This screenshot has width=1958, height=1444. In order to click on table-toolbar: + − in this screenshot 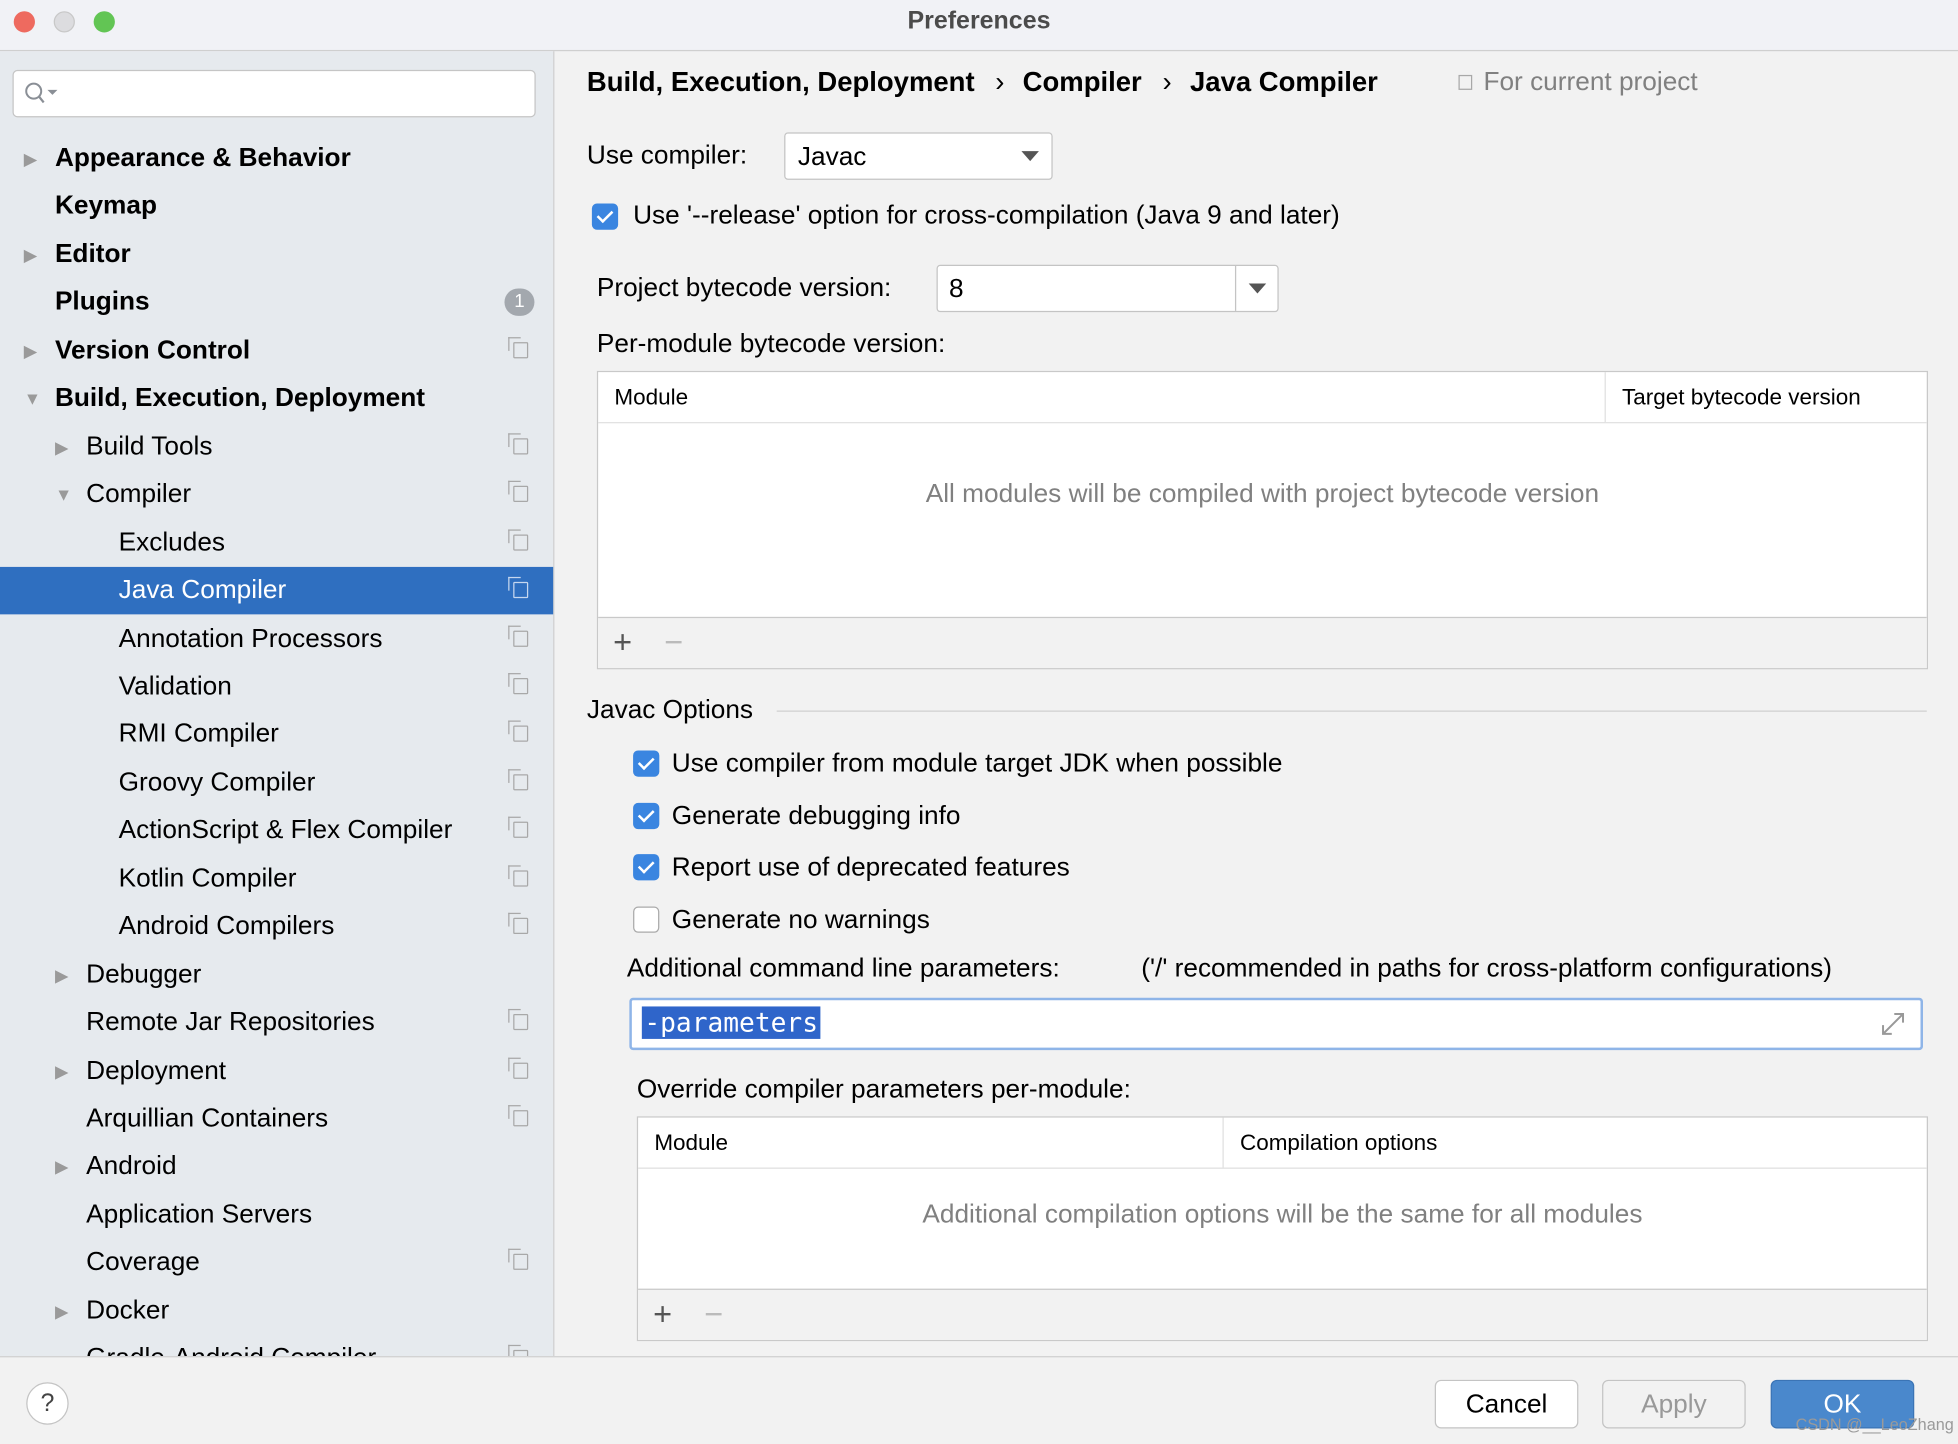, I will do `click(1262, 642)`.